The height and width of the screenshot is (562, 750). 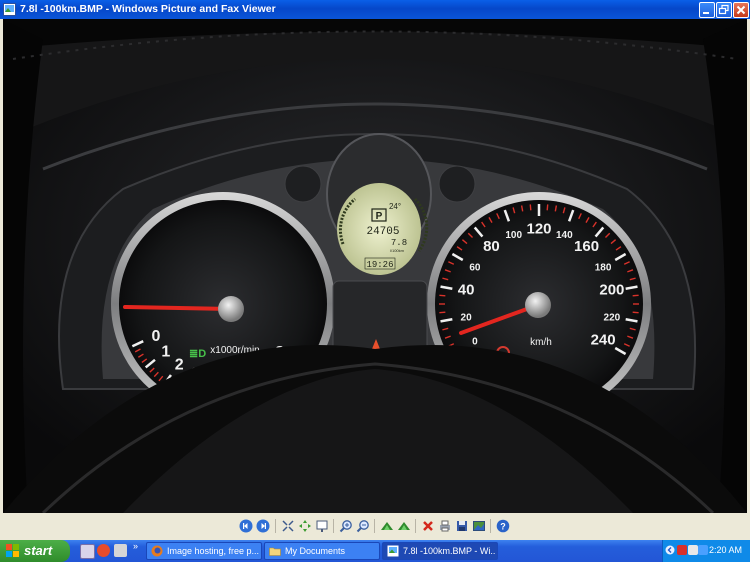 I want to click on restore-icon, so click(x=723, y=9).